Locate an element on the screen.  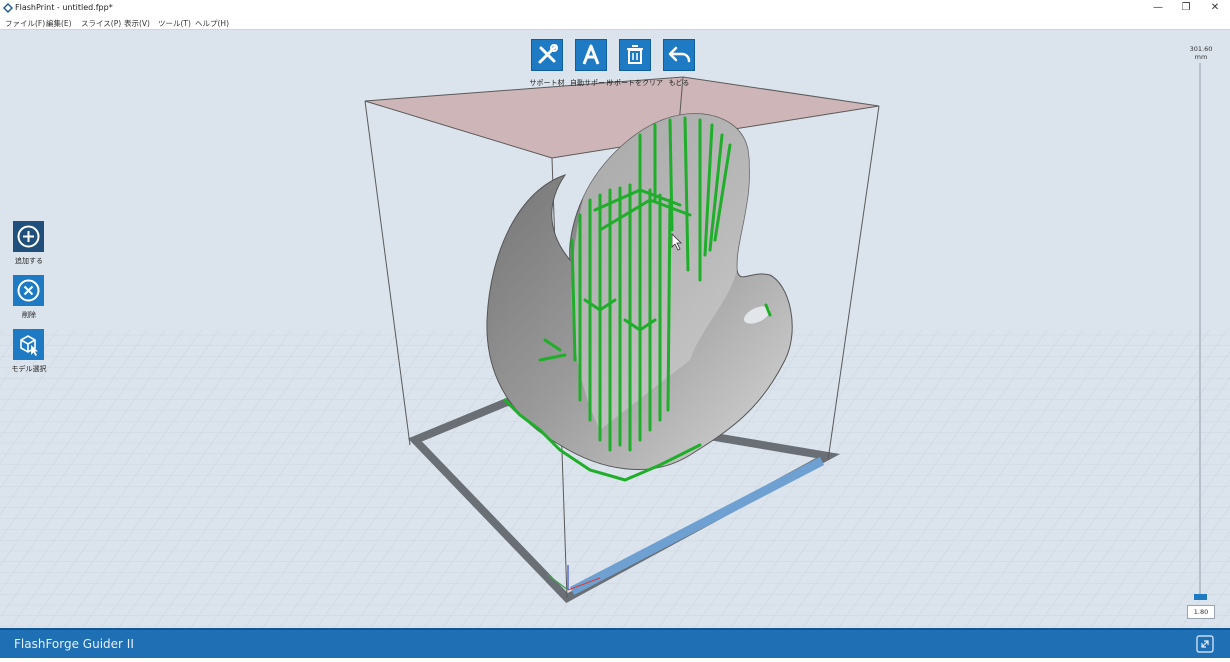
close-button: ✕ is located at coordinates (1215, 8).